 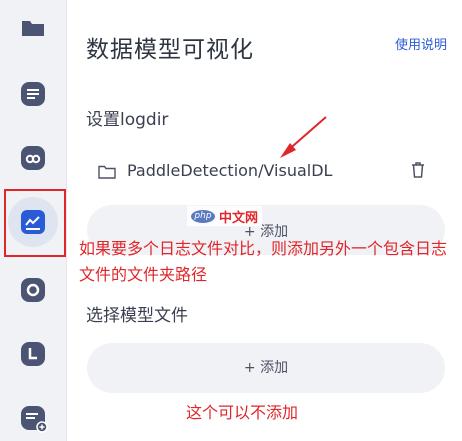 I want to click on cloud-link-icon, so click(x=33, y=158).